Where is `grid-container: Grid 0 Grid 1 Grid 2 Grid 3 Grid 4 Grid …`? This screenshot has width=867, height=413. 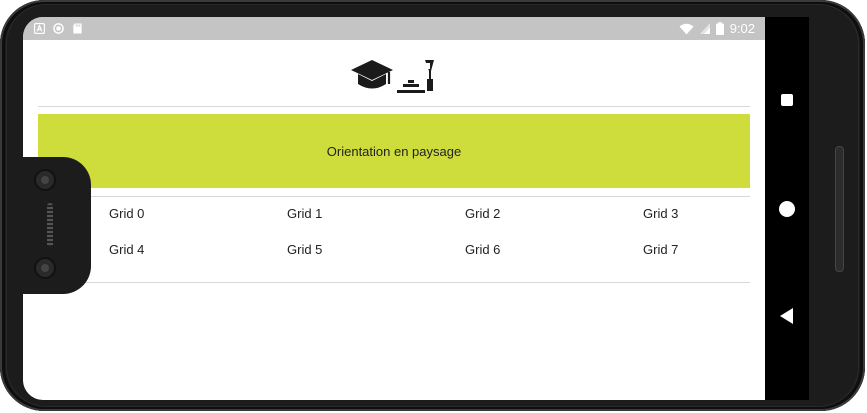 grid-container: Grid 0 Grid 1 Grid 2 Grid 3 Grid 4 Grid … is located at coordinates (394, 239).